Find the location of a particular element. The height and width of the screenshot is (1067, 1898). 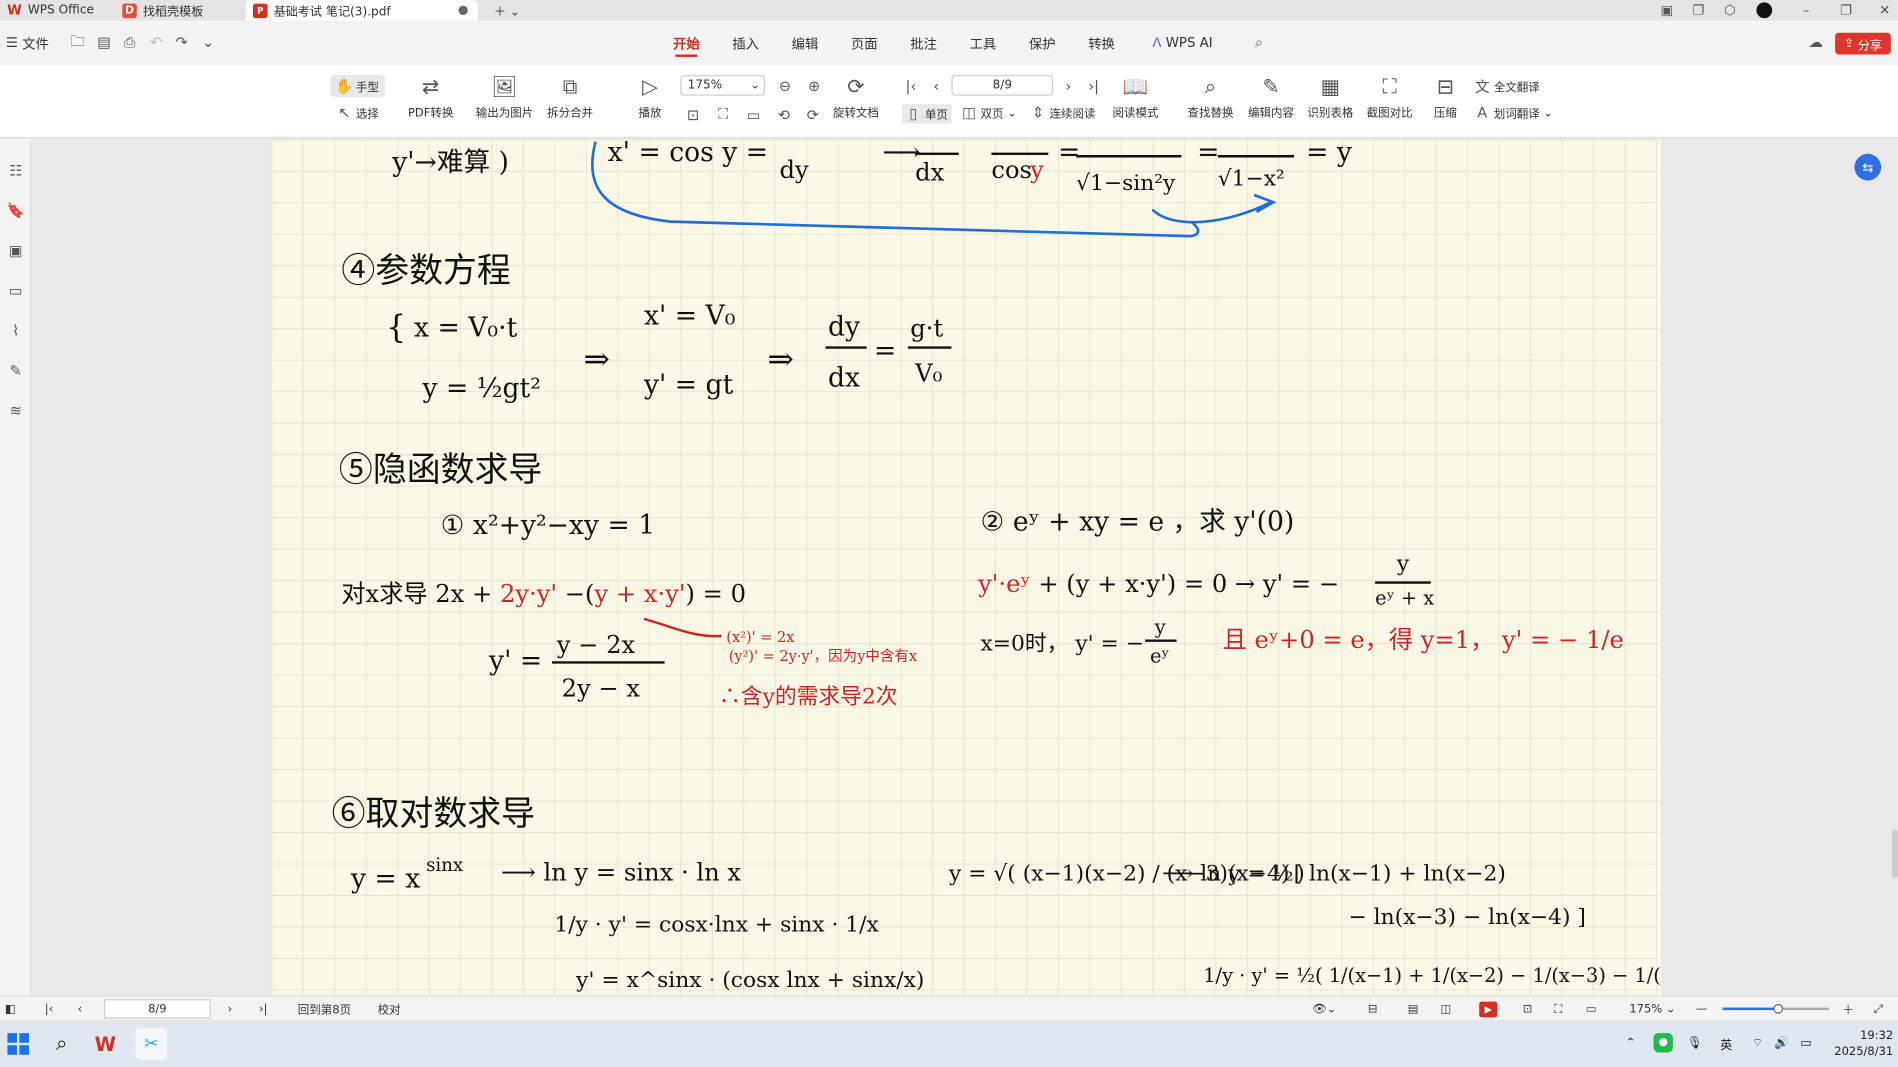

scrollbar-thumb is located at coordinates (1895, 854).